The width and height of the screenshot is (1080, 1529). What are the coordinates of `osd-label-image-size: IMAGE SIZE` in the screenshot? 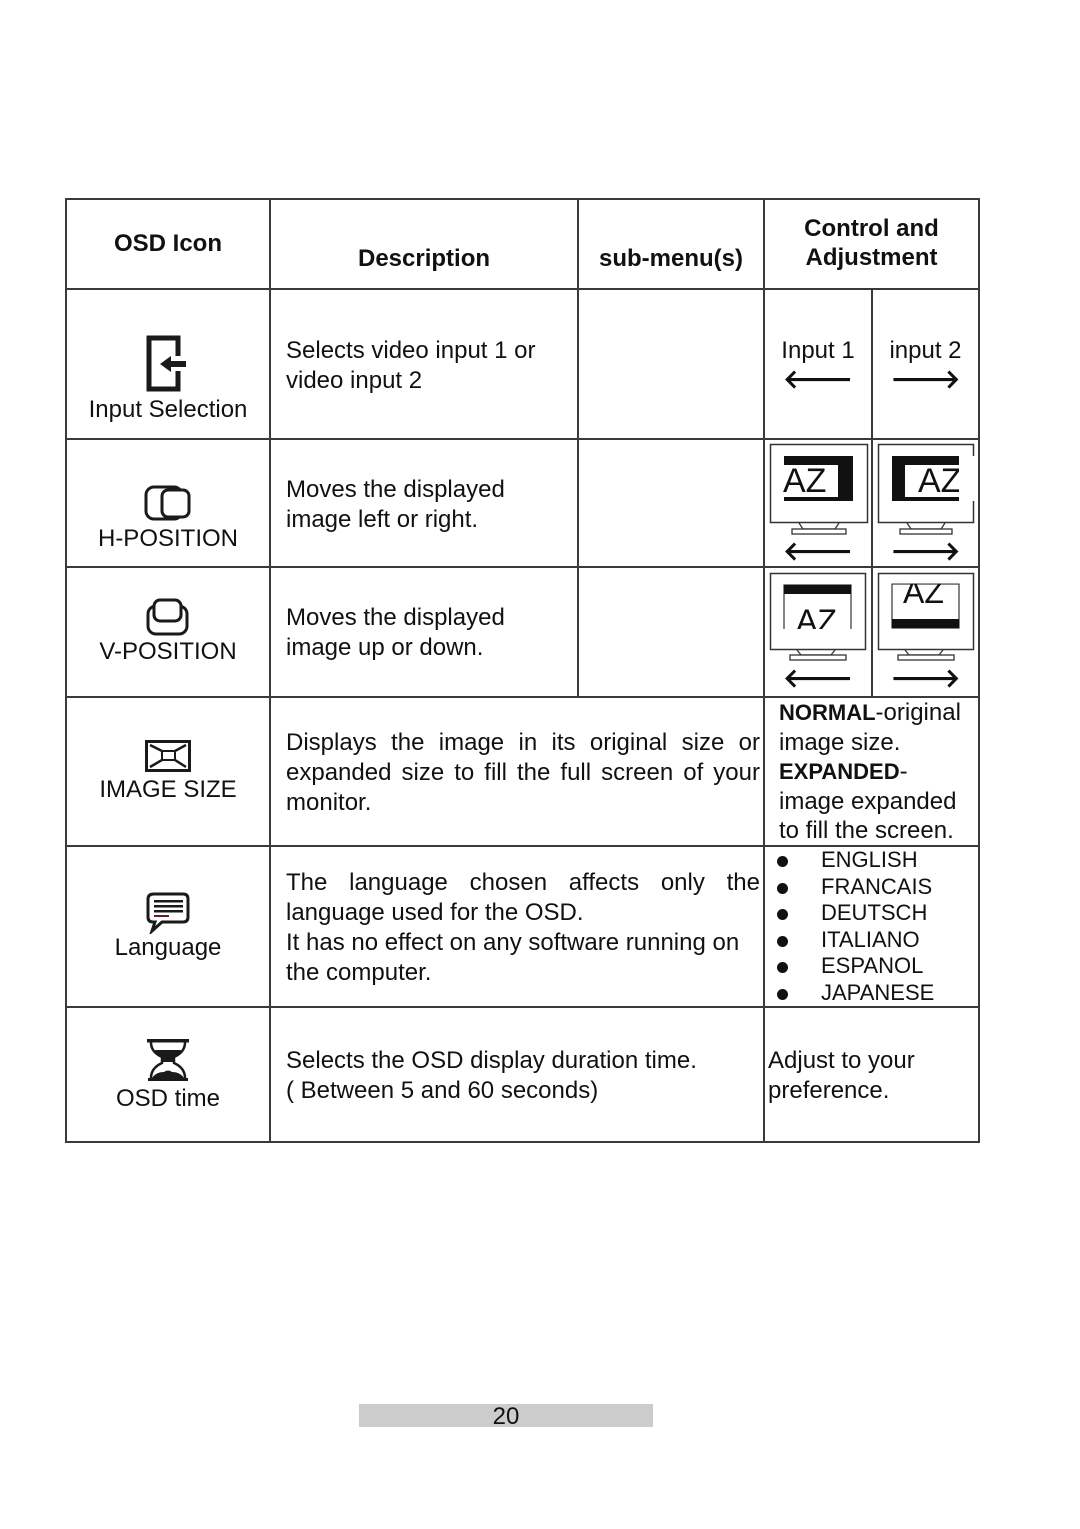 It's located at (168, 789).